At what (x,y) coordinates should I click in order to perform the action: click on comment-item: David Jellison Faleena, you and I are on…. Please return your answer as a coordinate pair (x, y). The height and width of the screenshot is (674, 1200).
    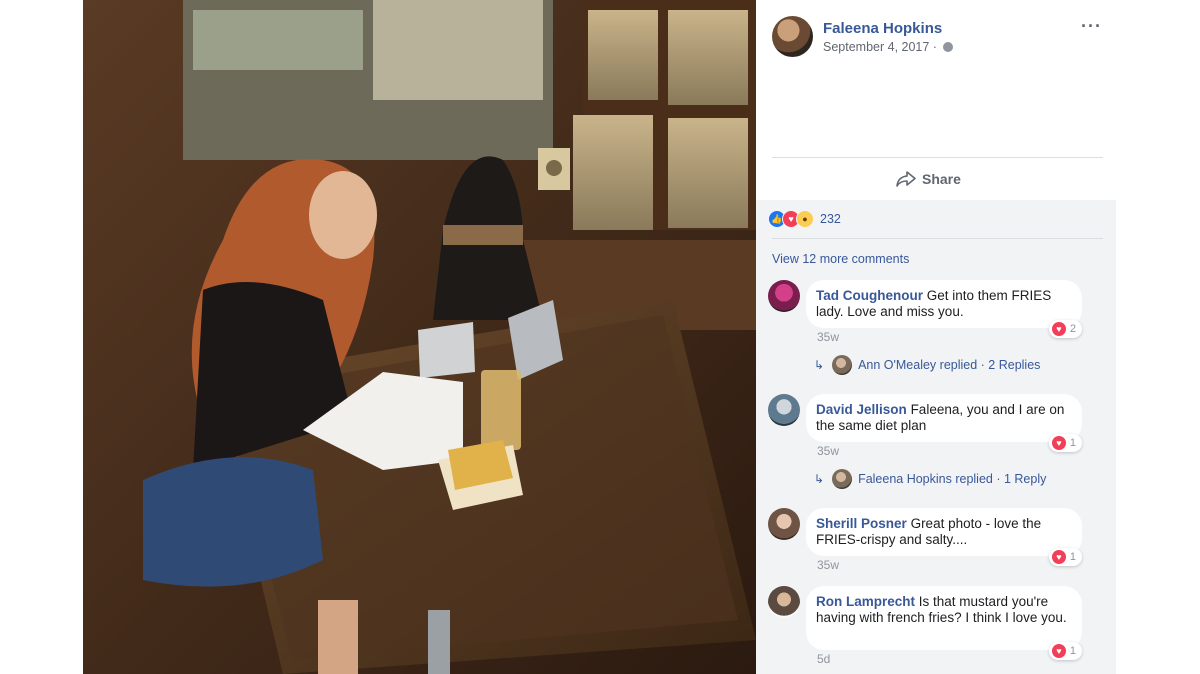
    Looking at the image, I should click on (938, 444).